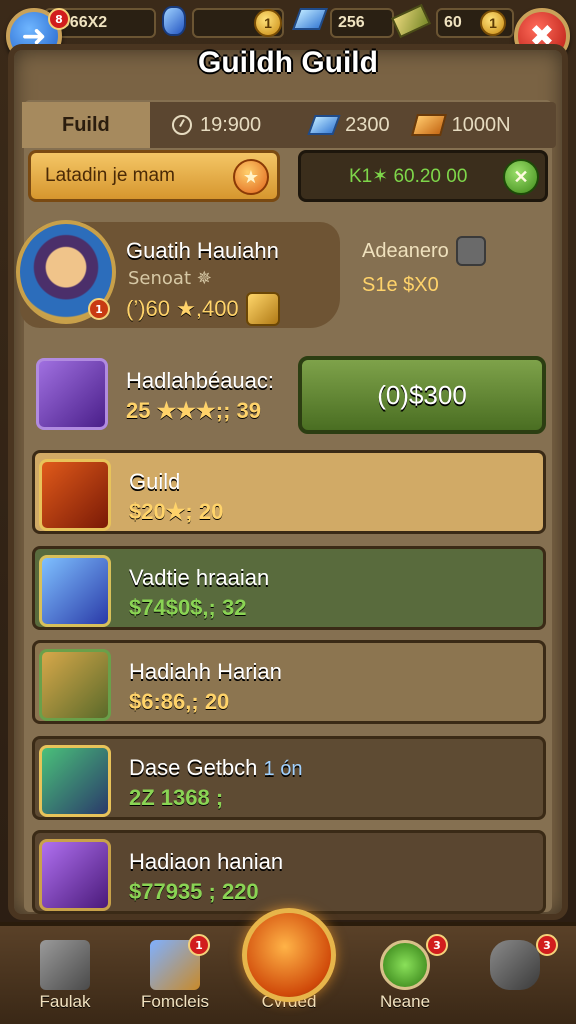 This screenshot has width=576, height=1024. What do you see at coordinates (188, 607) in the screenshot?
I see `list-item-value: $74$0$,; 32` at bounding box center [188, 607].